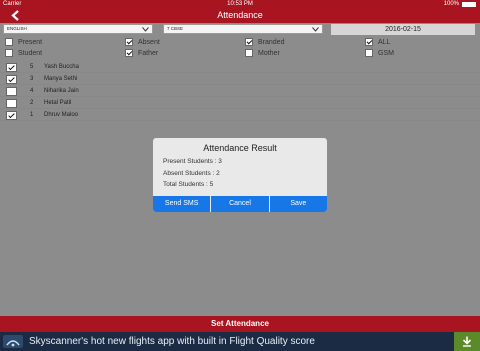  I want to click on selector-row: ENGLISH 7 CBSE 2016-02-15, so click(240, 29).